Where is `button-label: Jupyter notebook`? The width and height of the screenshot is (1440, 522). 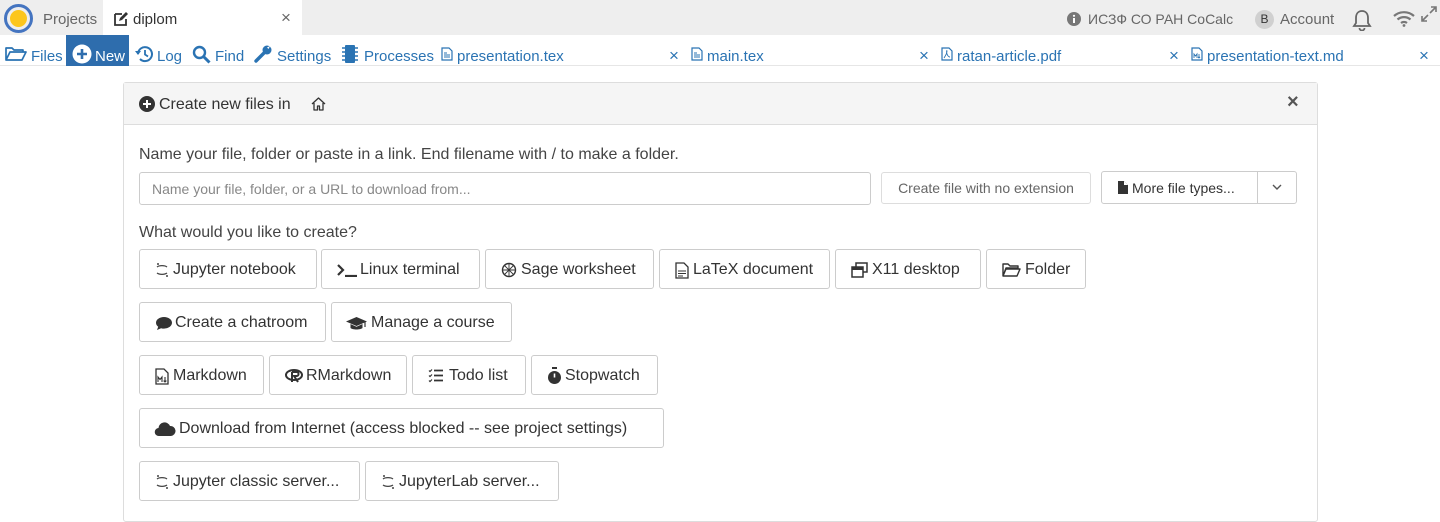
button-label: Jupyter notebook is located at coordinates (234, 269).